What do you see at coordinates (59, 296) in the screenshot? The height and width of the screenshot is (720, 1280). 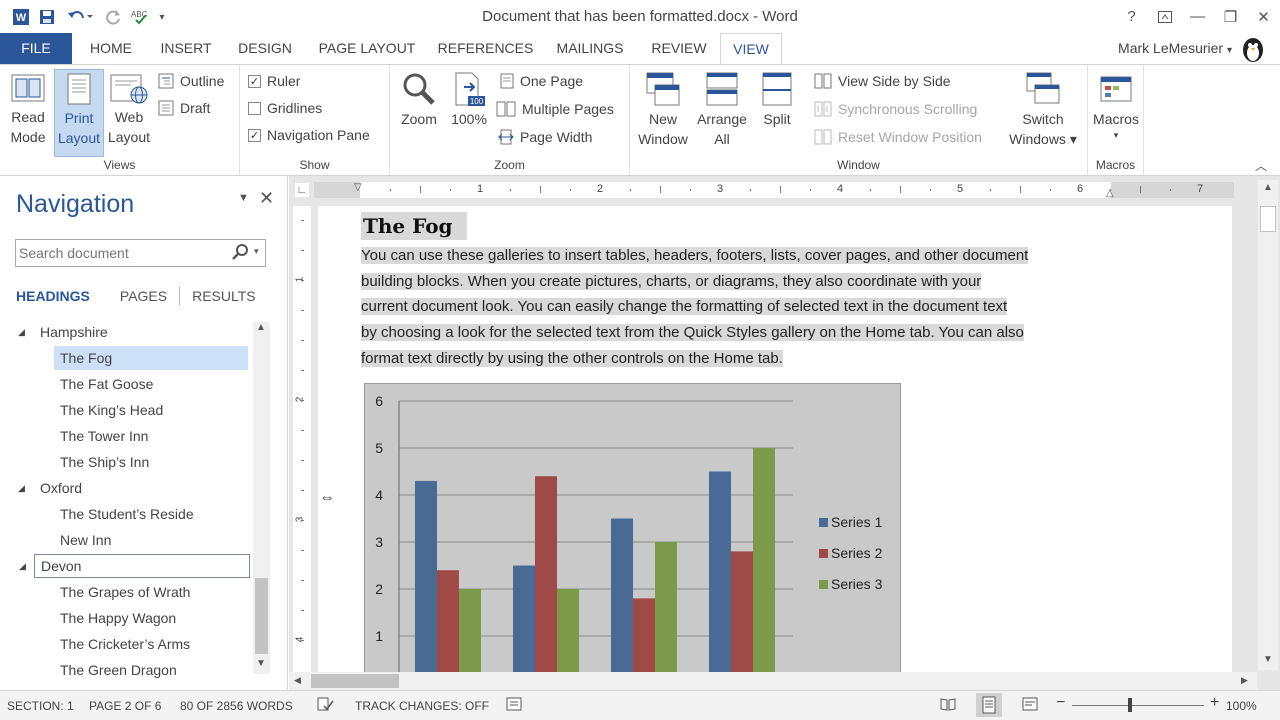 I see `tab-headings: HEADINGS` at bounding box center [59, 296].